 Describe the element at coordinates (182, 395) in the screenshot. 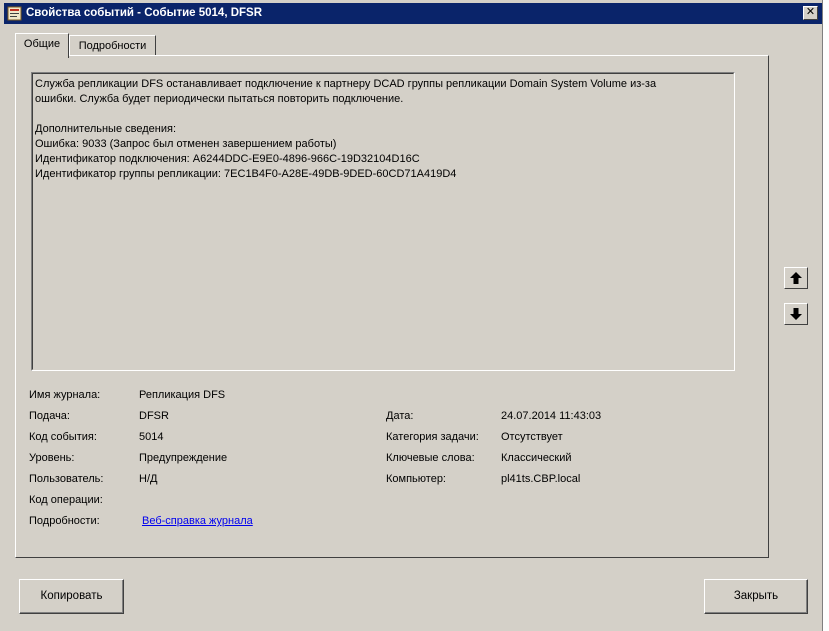

I see `log-name-value: Репликация DFS` at that location.